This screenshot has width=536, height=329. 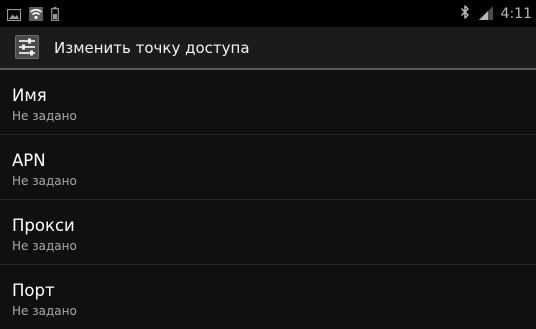 I want to click on signal-icon, so click(x=485, y=14).